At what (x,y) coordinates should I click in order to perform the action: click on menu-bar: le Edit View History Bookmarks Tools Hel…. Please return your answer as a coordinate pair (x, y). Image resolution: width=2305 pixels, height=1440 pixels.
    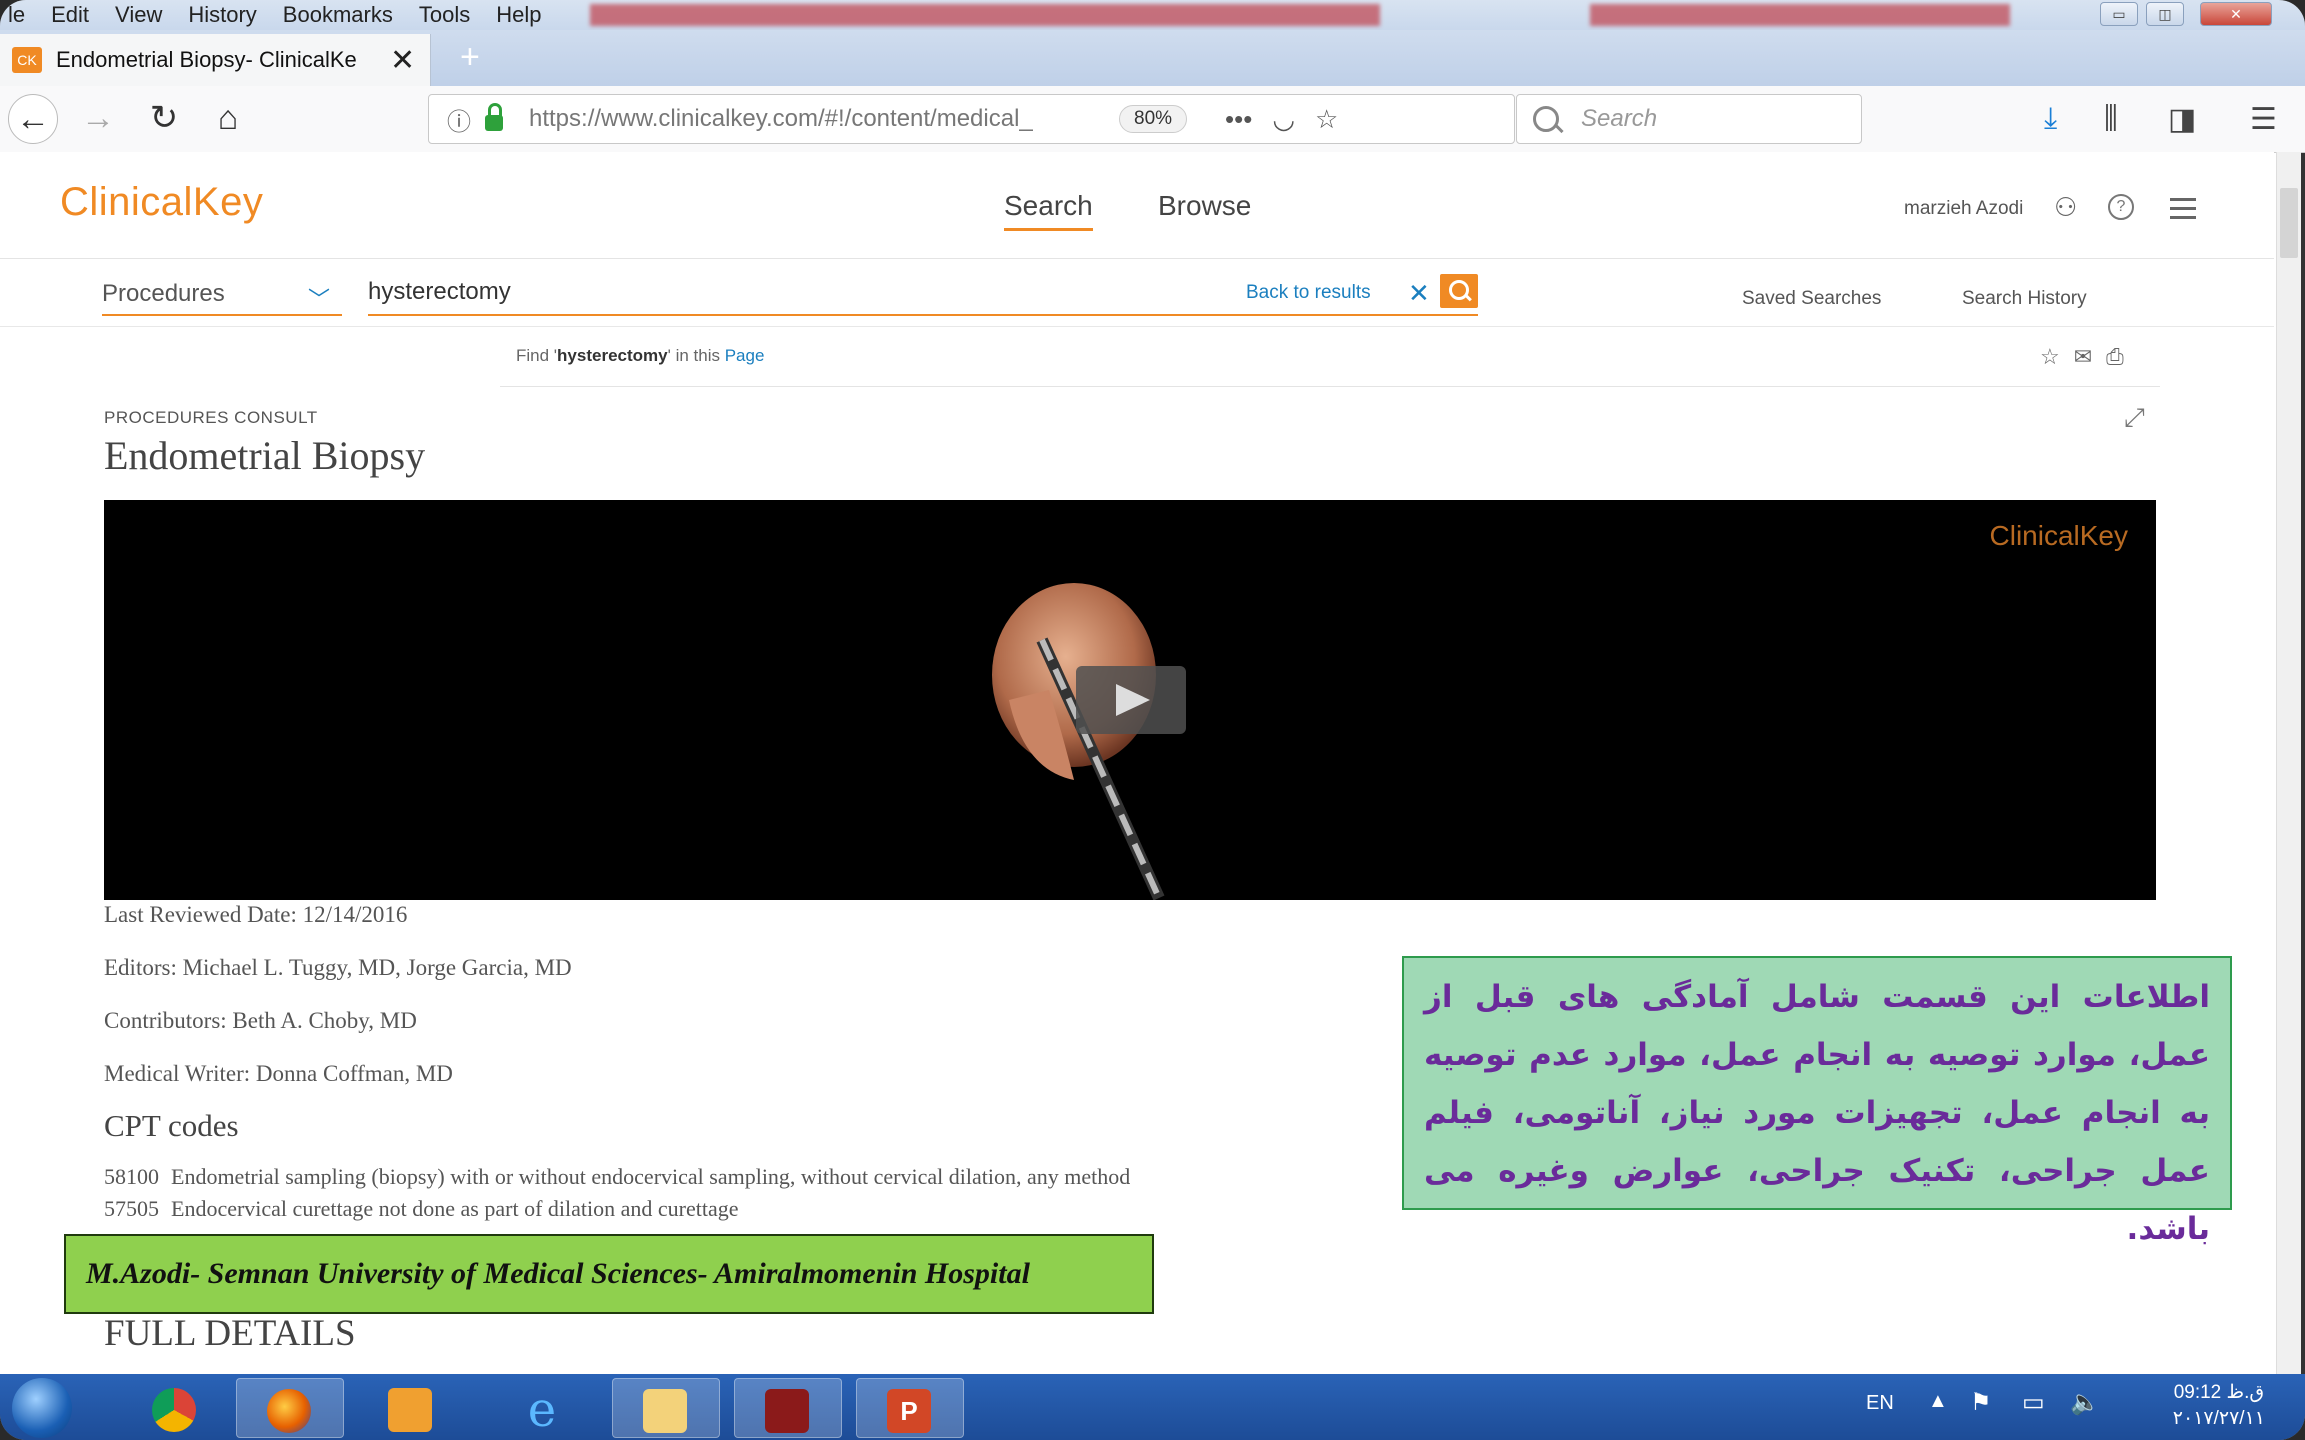
    Looking at the image, I should click on (1152, 15).